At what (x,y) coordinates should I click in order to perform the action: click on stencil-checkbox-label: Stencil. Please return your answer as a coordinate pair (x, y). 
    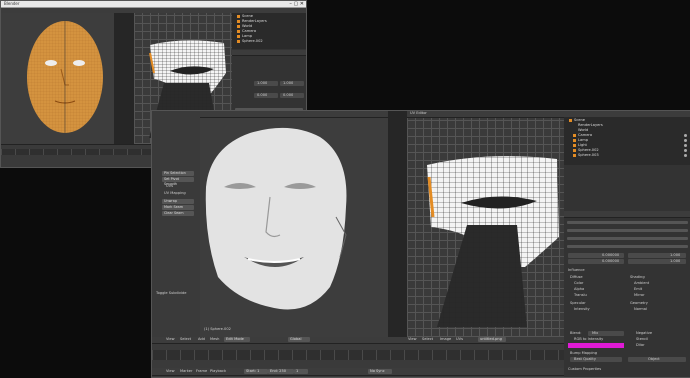
    Looking at the image, I should click on (642, 339).